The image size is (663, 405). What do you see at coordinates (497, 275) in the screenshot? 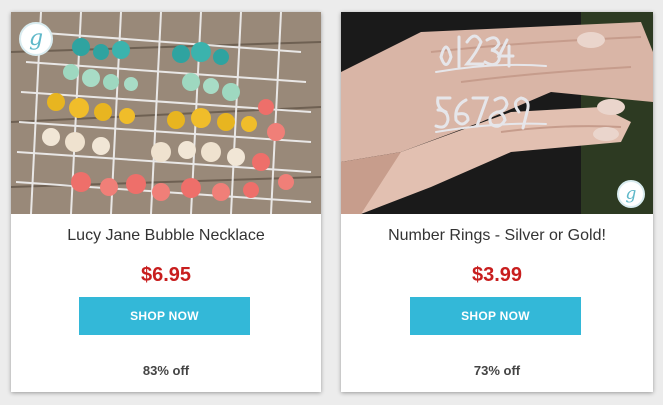
I see `product-price: $3.99` at bounding box center [497, 275].